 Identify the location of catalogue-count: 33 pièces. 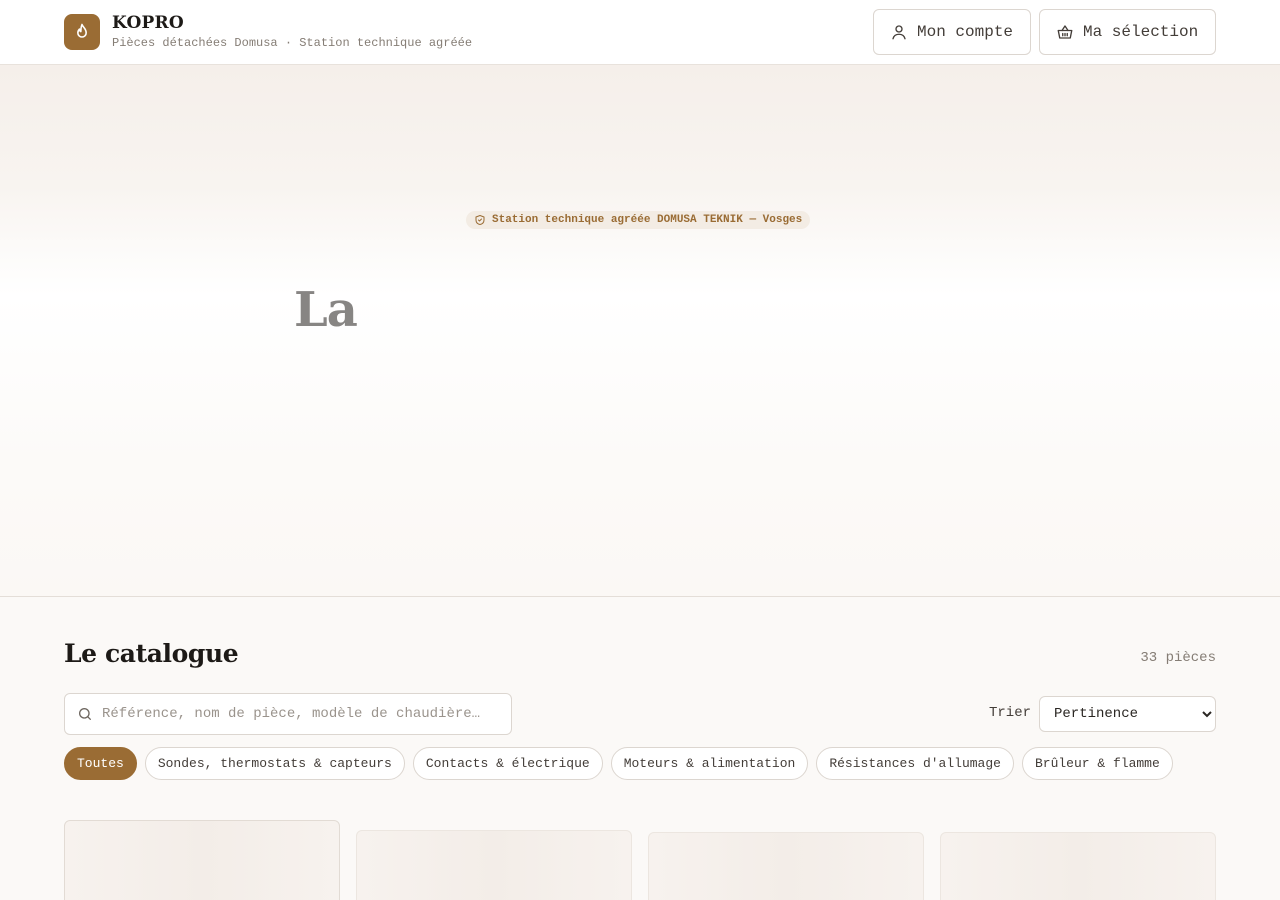
(1178, 658).